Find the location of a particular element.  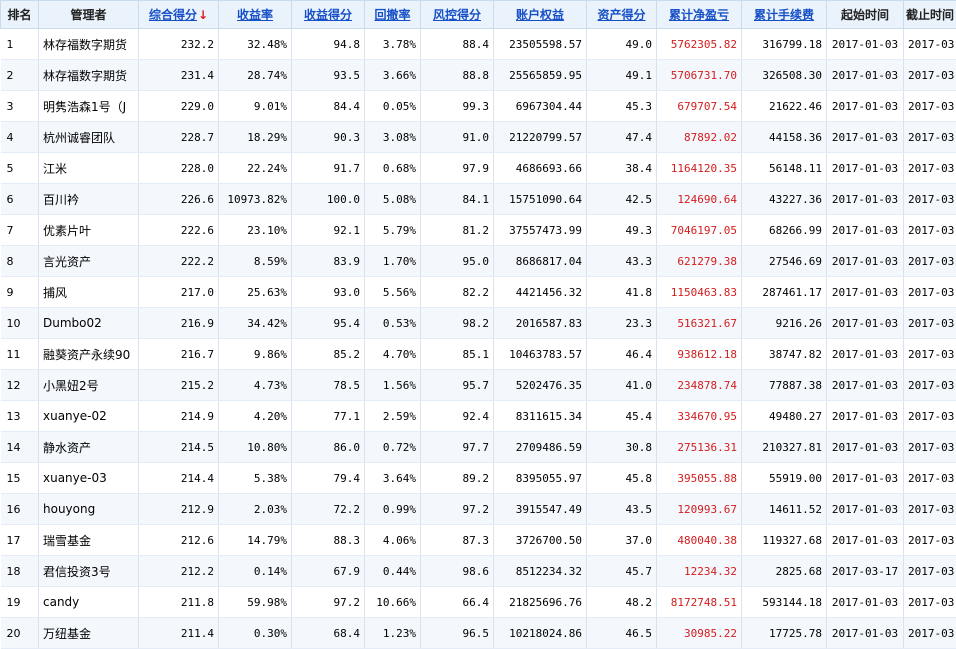

cell-composite-score: 211.8 is located at coordinates (179, 602).